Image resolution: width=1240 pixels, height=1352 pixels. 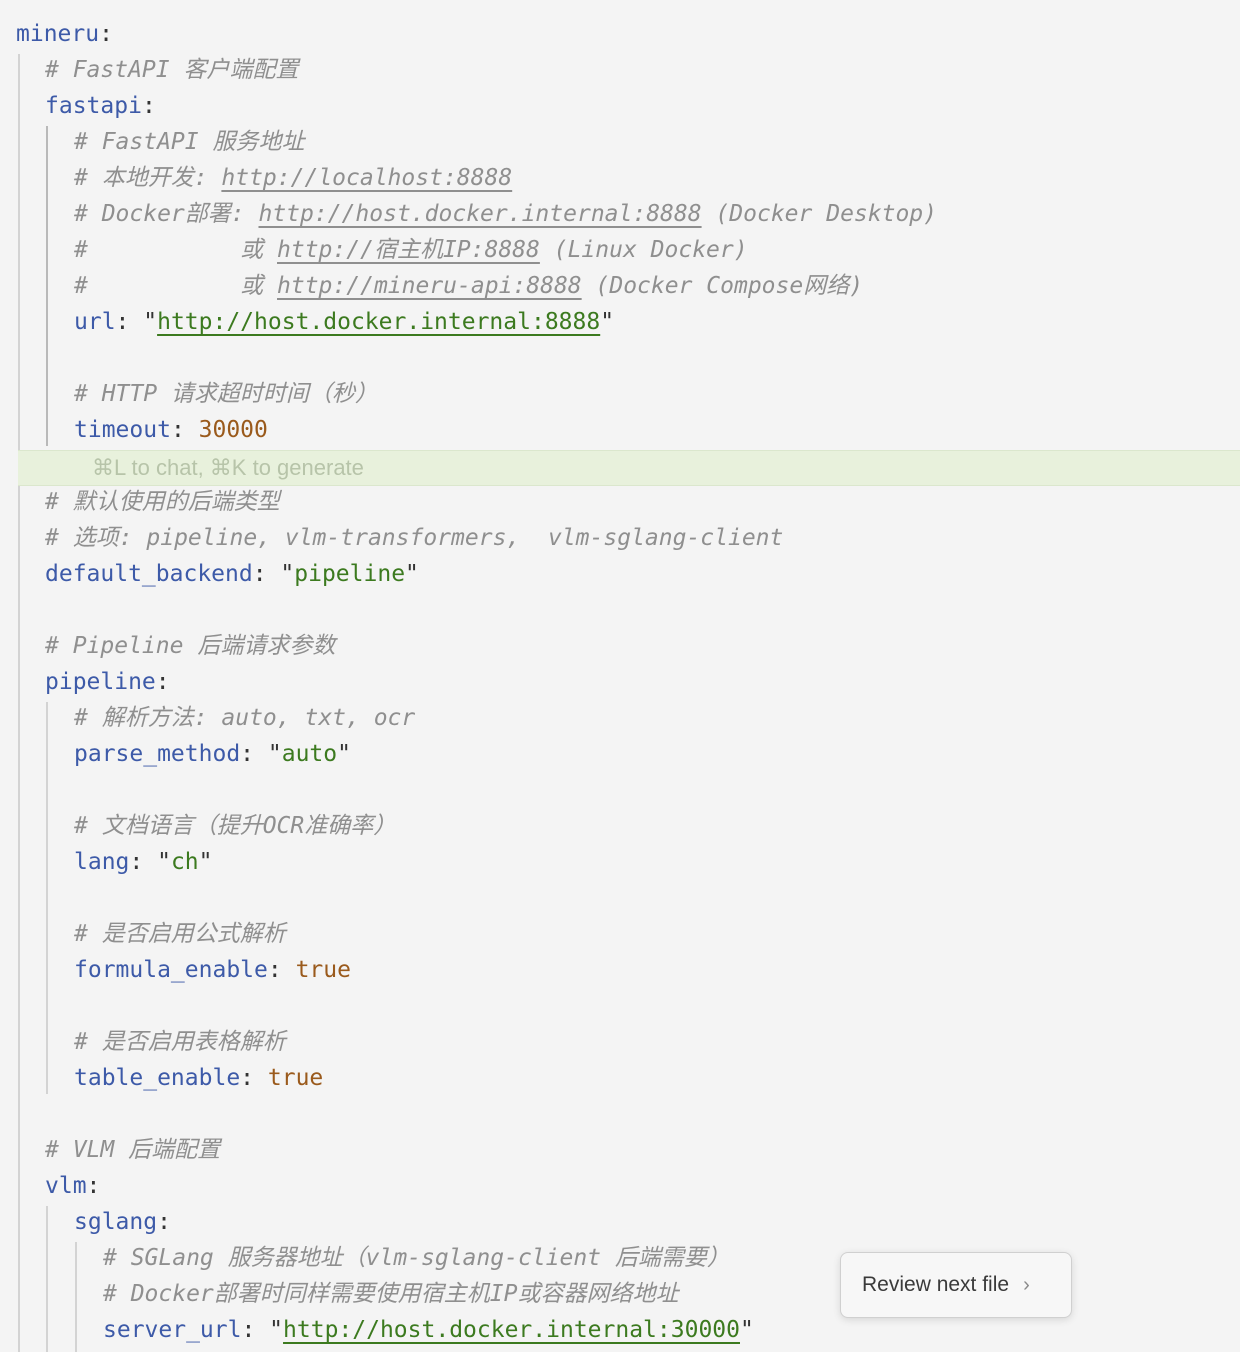 What do you see at coordinates (429, 286) in the screenshot?
I see `yaml-comment: http://mineru-api:8888` at bounding box center [429, 286].